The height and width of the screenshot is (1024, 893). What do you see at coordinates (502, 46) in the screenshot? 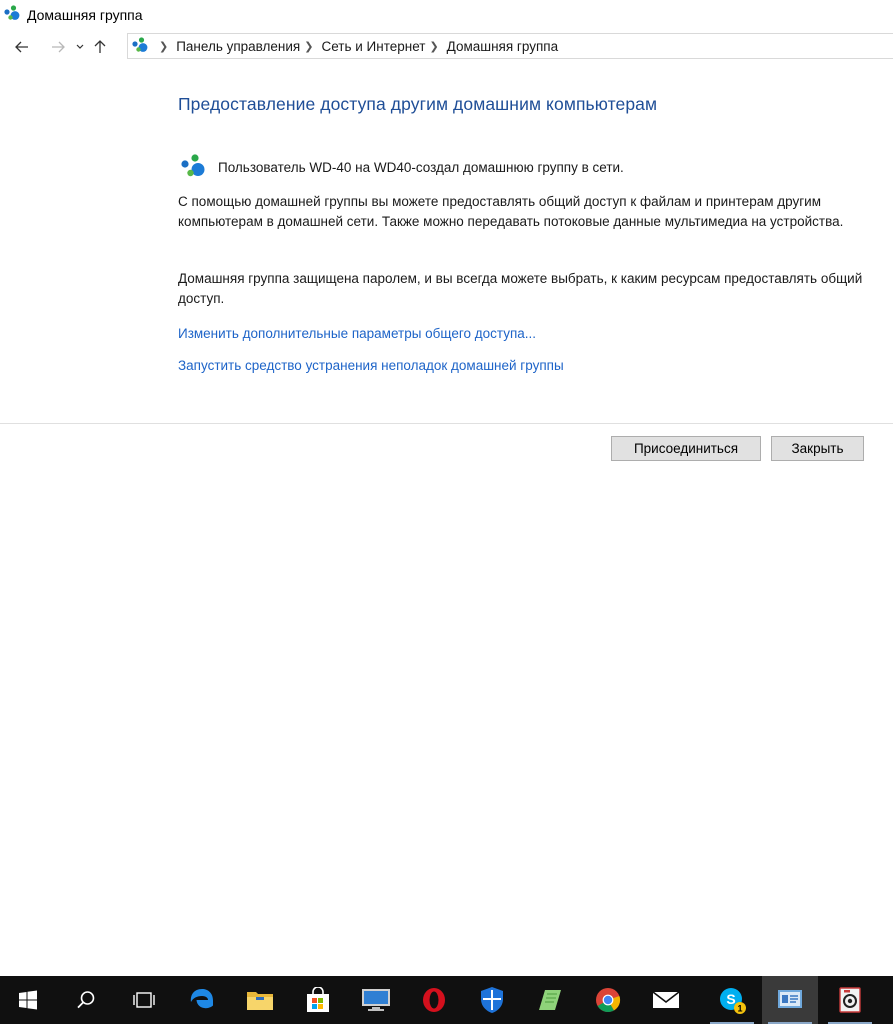
I see `breadcrumb-homegroup: Домашняя группа` at bounding box center [502, 46].